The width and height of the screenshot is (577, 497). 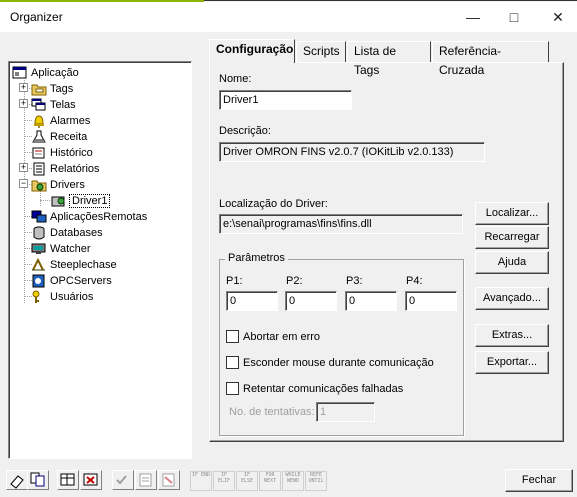 I want to click on tree-item-receita: Receita, so click(x=59, y=137).